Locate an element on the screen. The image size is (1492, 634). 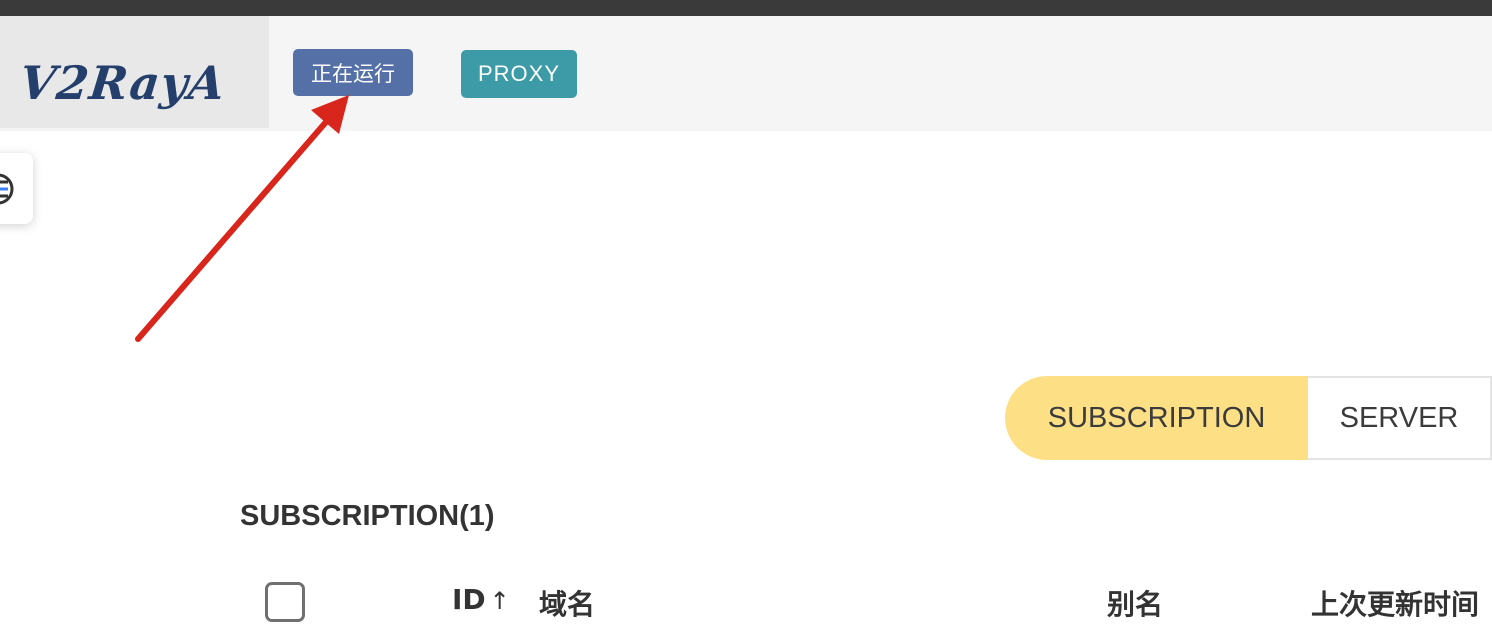
column-header-last-updated: 上次更新时间 is located at coordinates (1395, 604).